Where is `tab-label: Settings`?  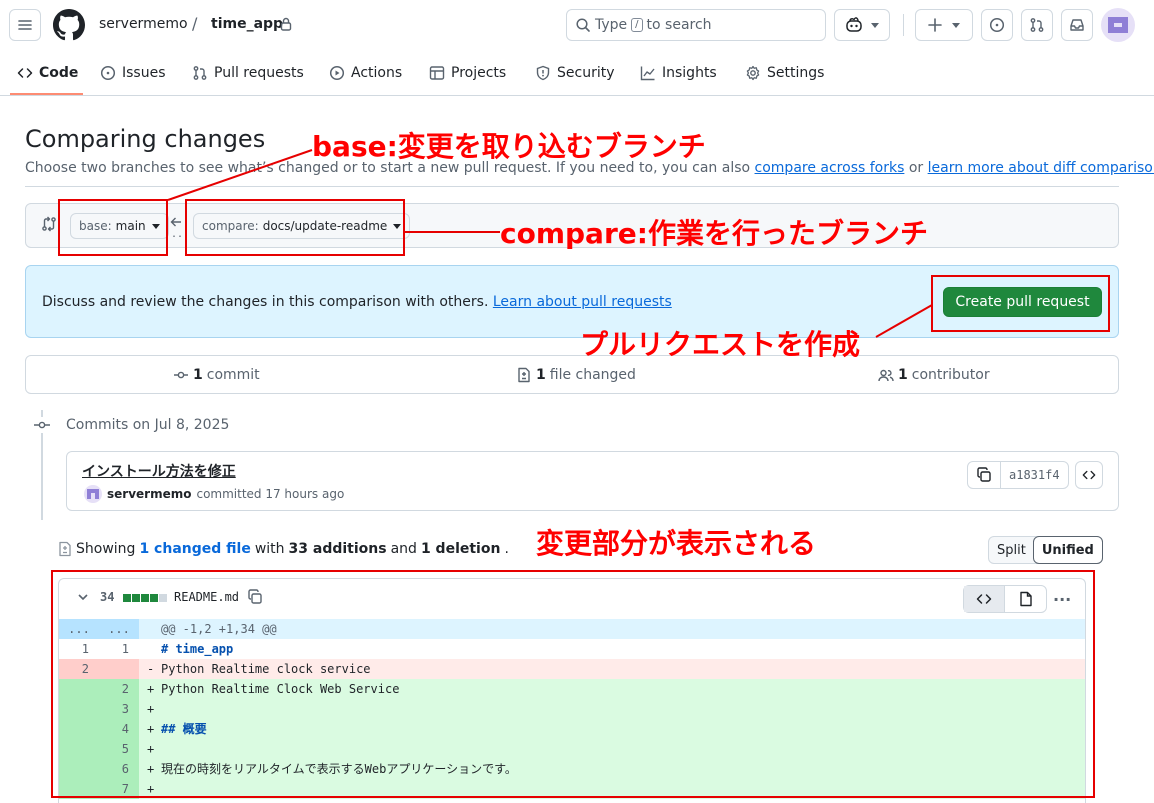
tab-label: Settings is located at coordinates (796, 73).